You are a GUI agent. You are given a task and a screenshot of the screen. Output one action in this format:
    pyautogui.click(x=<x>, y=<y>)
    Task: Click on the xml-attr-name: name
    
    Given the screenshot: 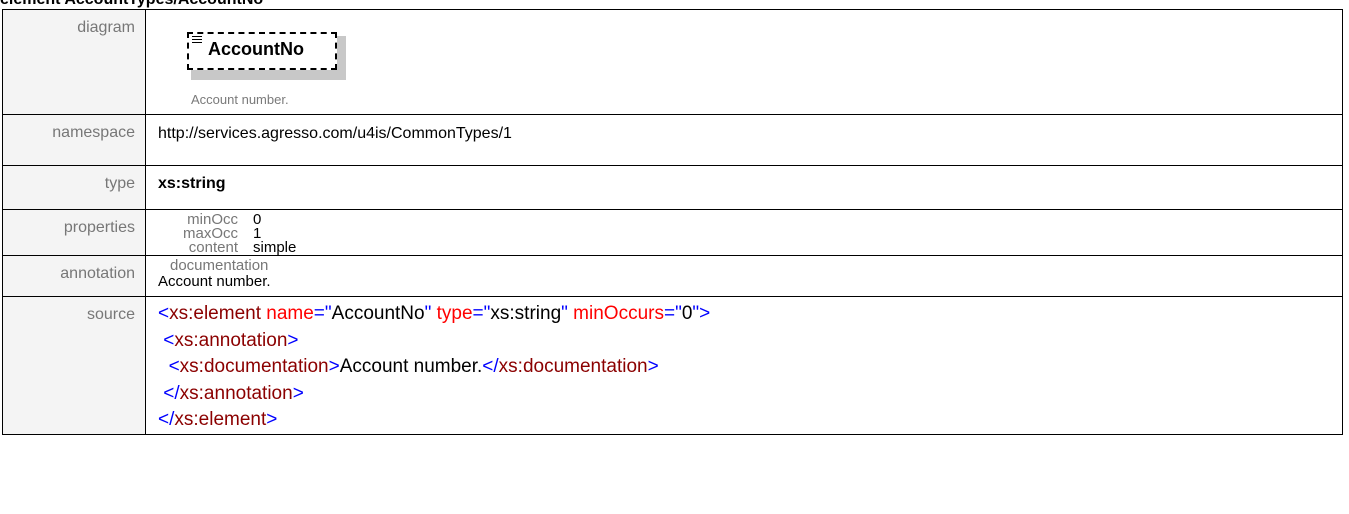 What is the action you would take?
    pyautogui.click(x=290, y=313)
    